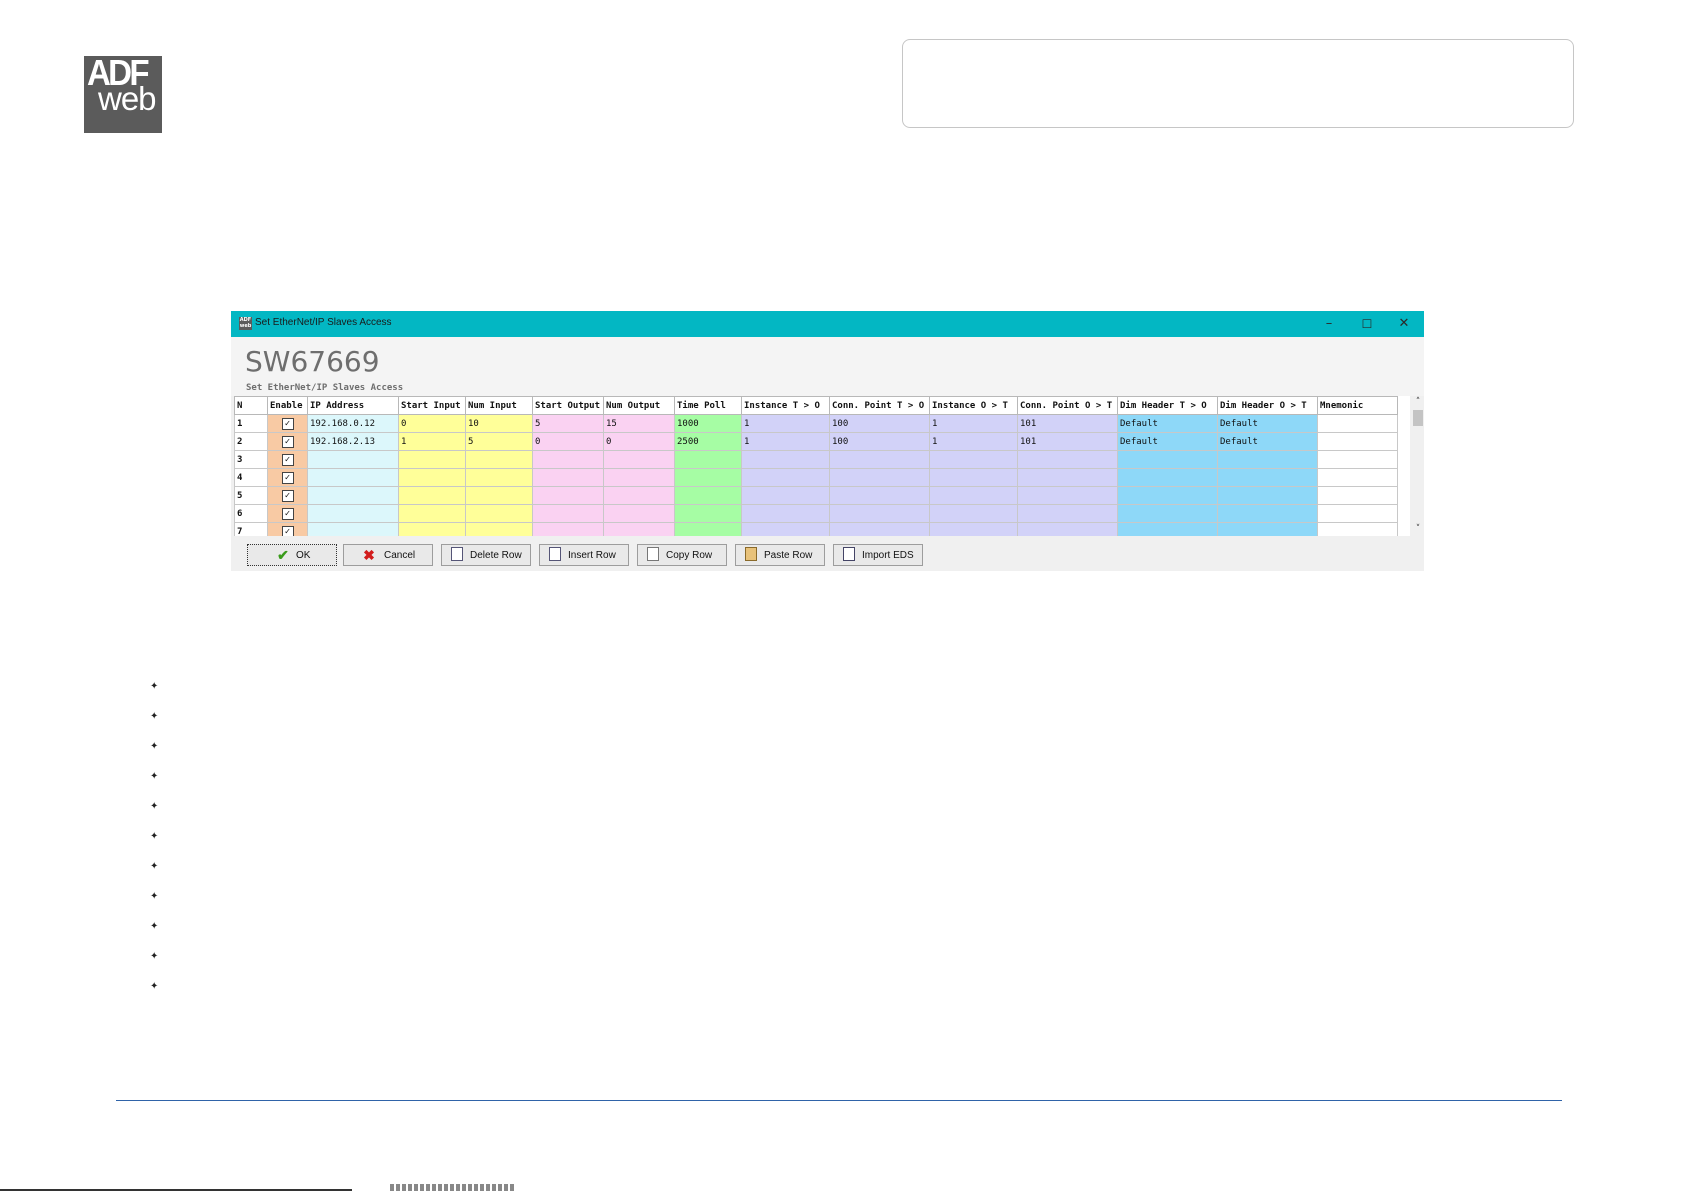  What do you see at coordinates (251, 495) in the screenshot?
I see `row-number-cell: 5` at bounding box center [251, 495].